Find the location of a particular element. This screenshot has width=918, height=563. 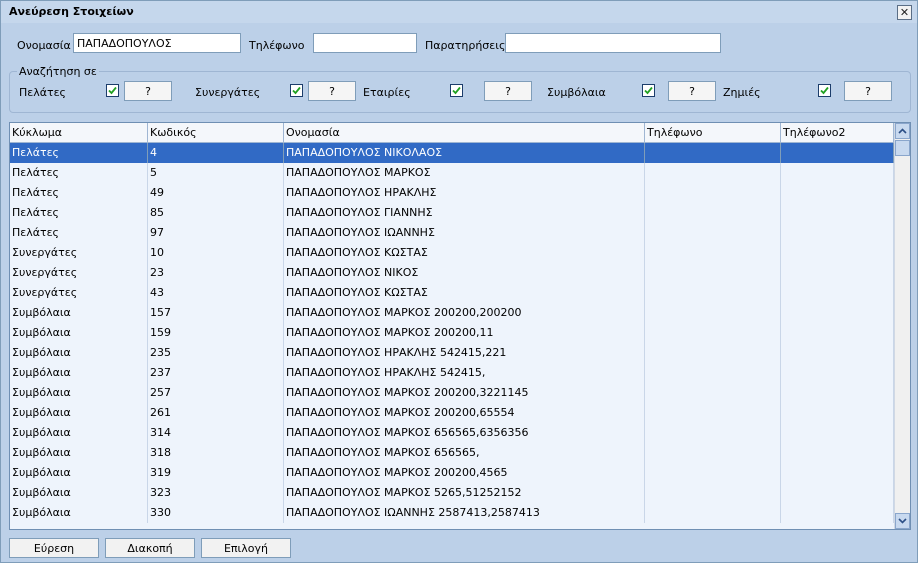

cell-name: ΠΑΠΑΔΟΠΟΥΛΟΣ ΗΡΑΚΛΗΣ is located at coordinates (464, 193).